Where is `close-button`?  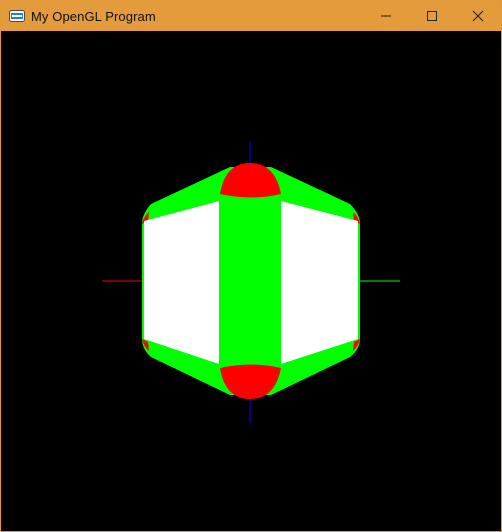 close-button is located at coordinates (478, 16).